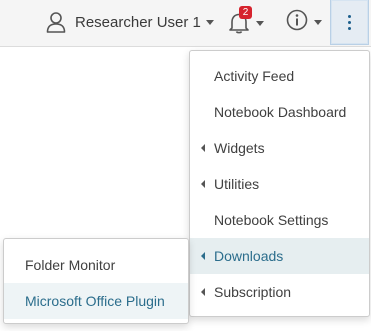 Image resolution: width=371 pixels, height=331 pixels. I want to click on menu-item-utilities: Utilities, so click(279, 184).